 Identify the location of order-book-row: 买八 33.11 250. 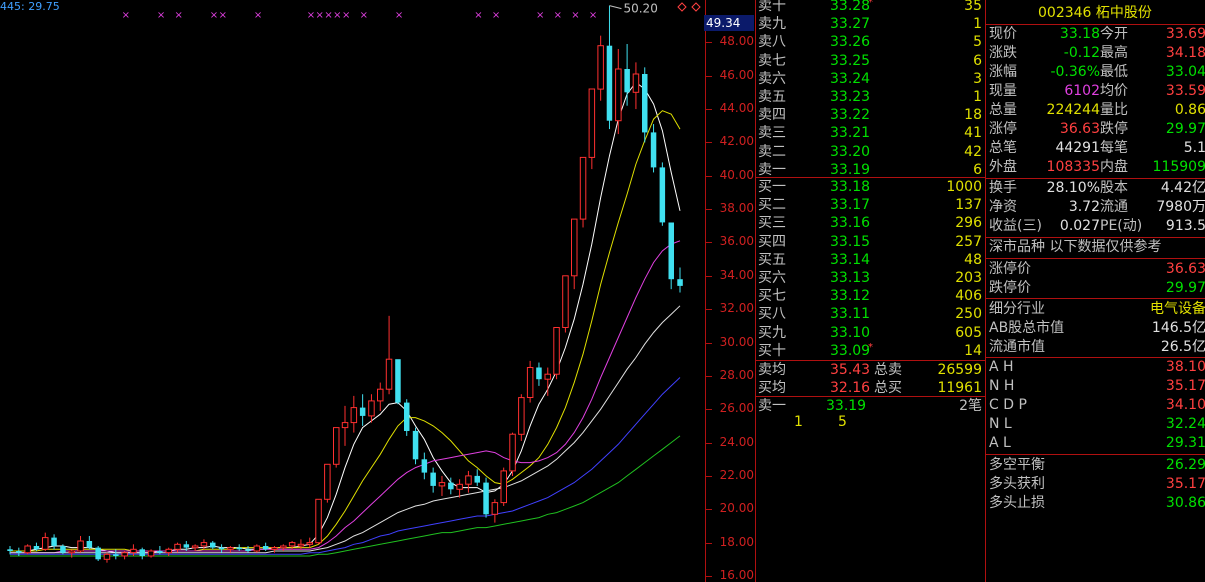
(871, 314).